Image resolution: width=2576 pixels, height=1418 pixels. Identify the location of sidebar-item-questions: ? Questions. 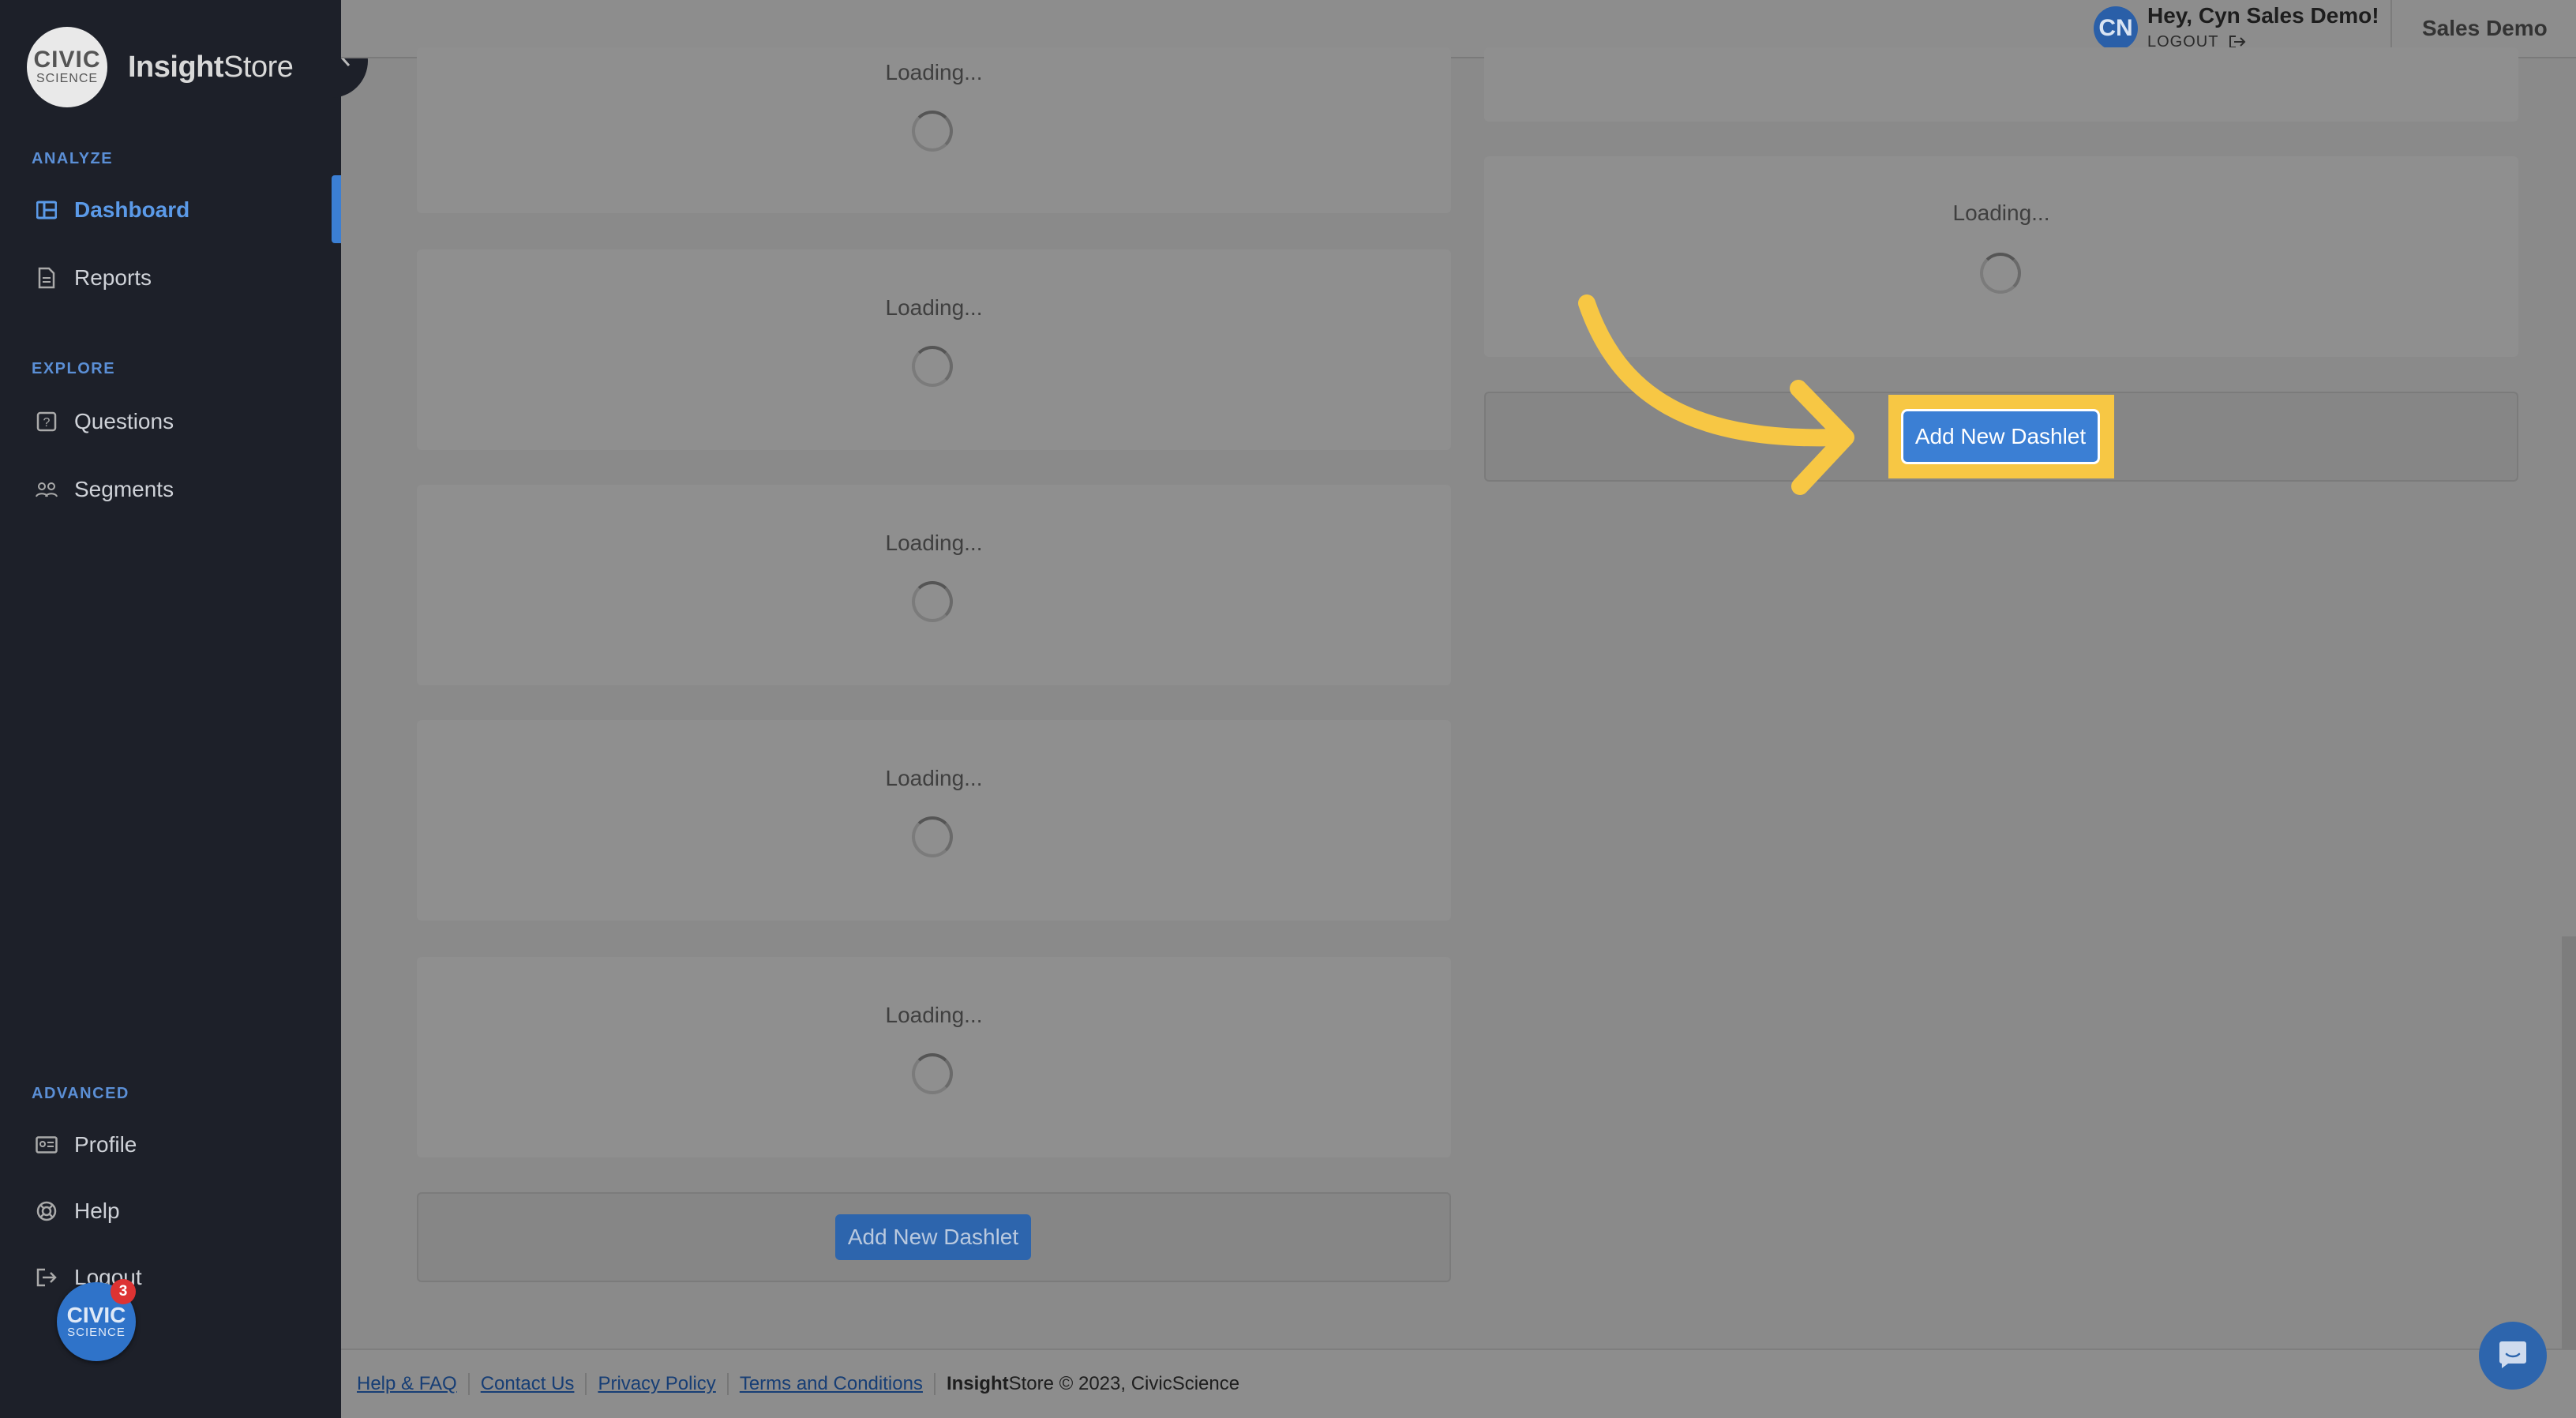
(170, 421).